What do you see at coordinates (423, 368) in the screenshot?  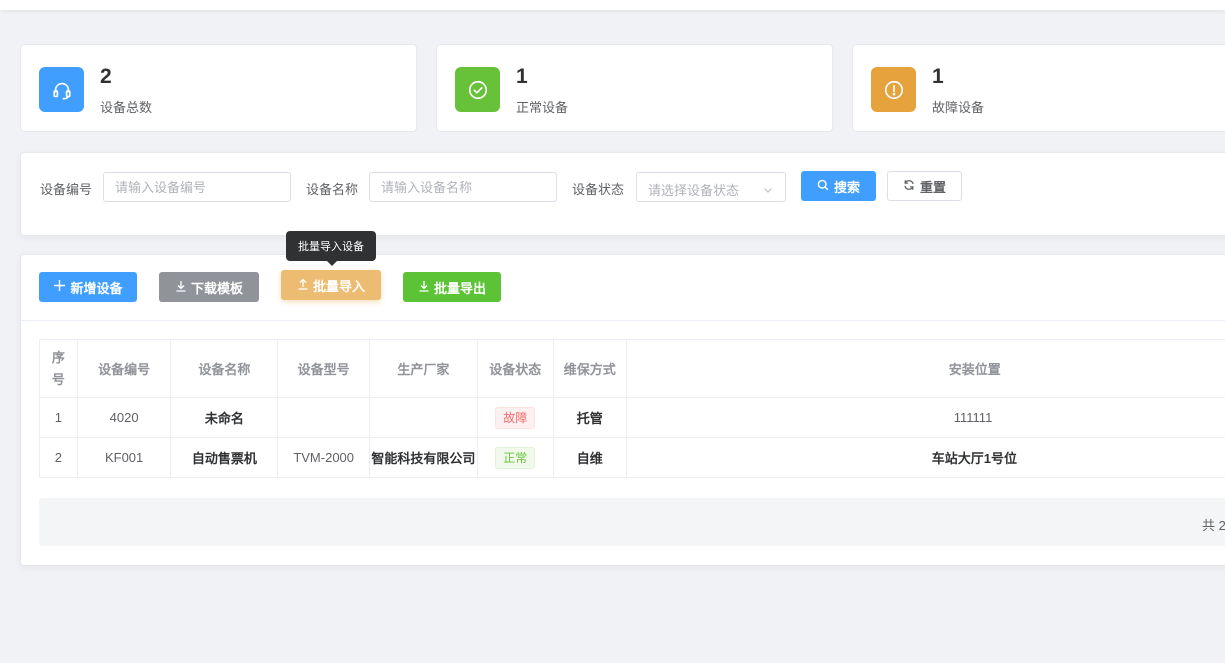 I see `column-header-maker: 生产厂家` at bounding box center [423, 368].